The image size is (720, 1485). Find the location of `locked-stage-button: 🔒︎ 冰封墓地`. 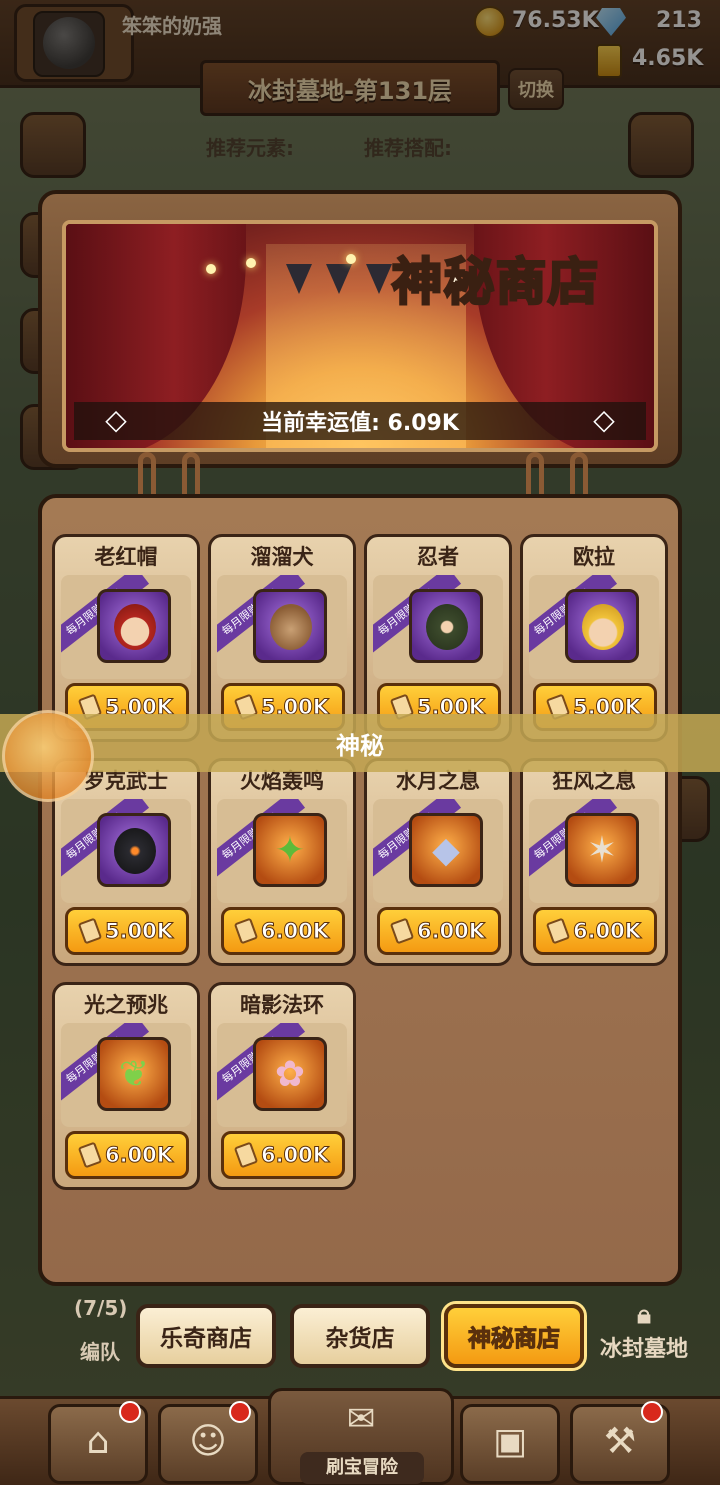

locked-stage-button: 🔒︎ 冰封墓地 is located at coordinates (644, 1340).